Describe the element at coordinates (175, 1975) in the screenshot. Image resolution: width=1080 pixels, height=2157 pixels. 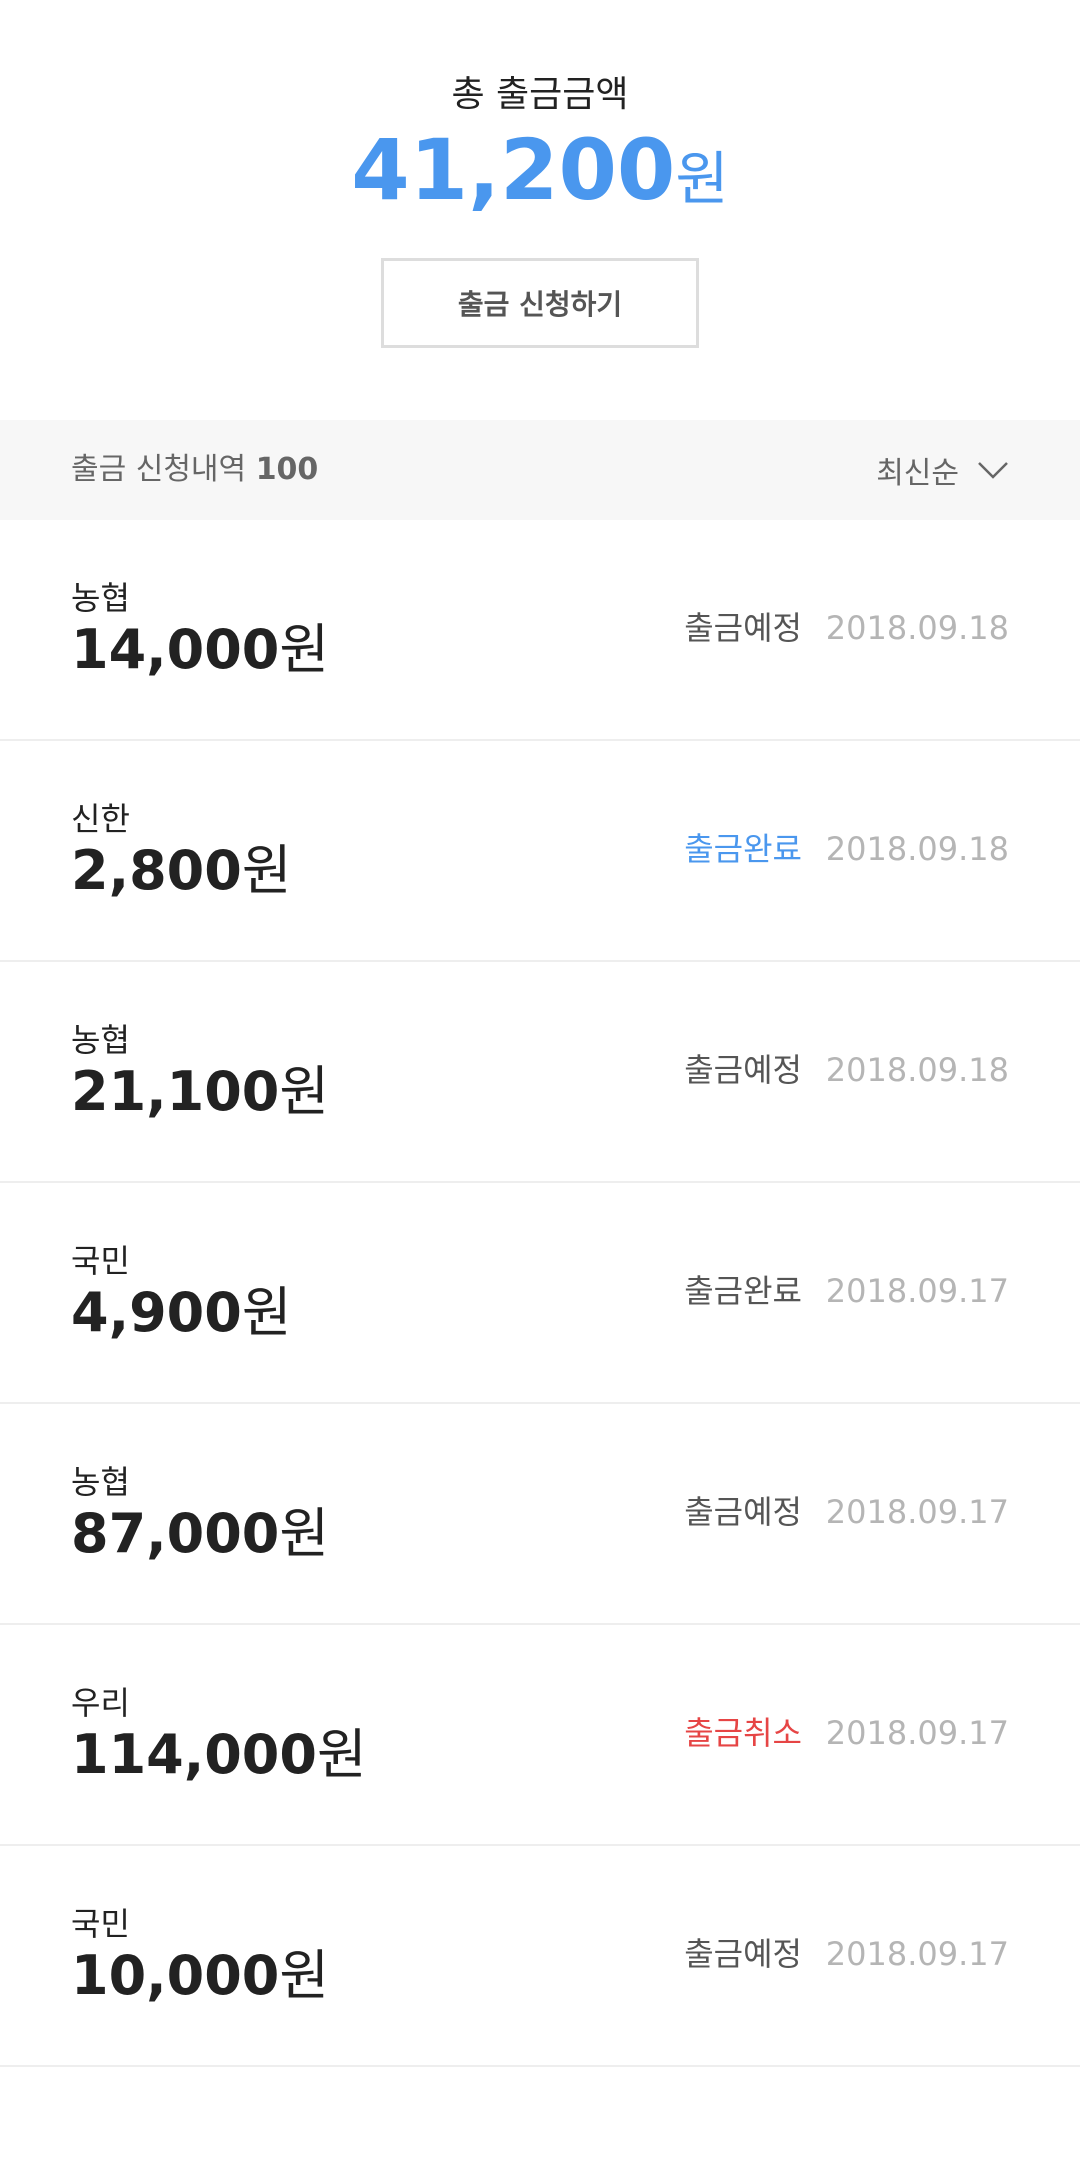
I see `amount-value: 10,000` at that location.